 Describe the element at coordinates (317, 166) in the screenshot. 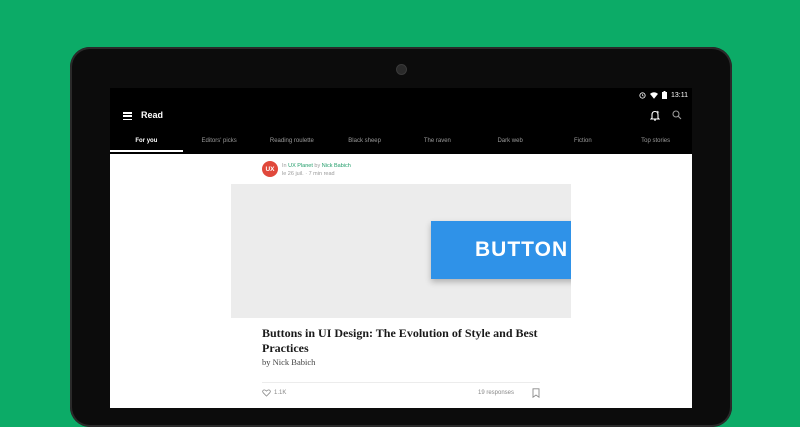

I see `by-word: by` at that location.